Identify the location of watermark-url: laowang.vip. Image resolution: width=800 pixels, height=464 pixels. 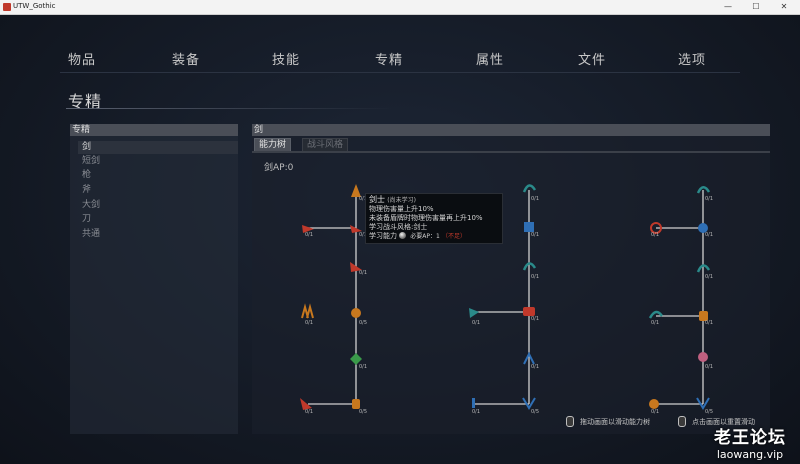
(750, 454).